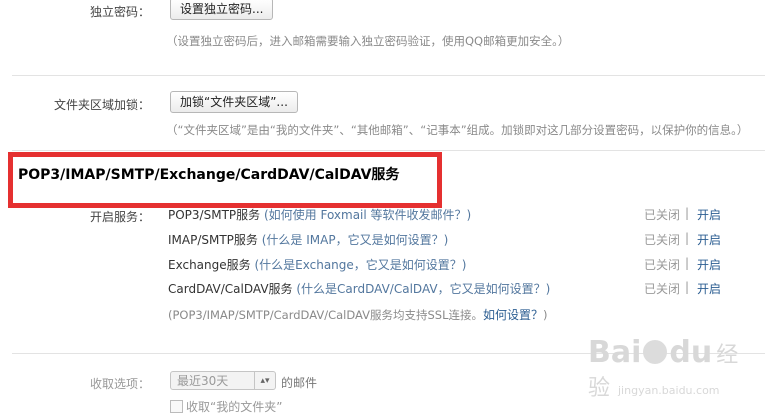 The image size is (765, 415). Describe the element at coordinates (119, 217) in the screenshot. I see `enable-services-label: 开启服务：` at that location.